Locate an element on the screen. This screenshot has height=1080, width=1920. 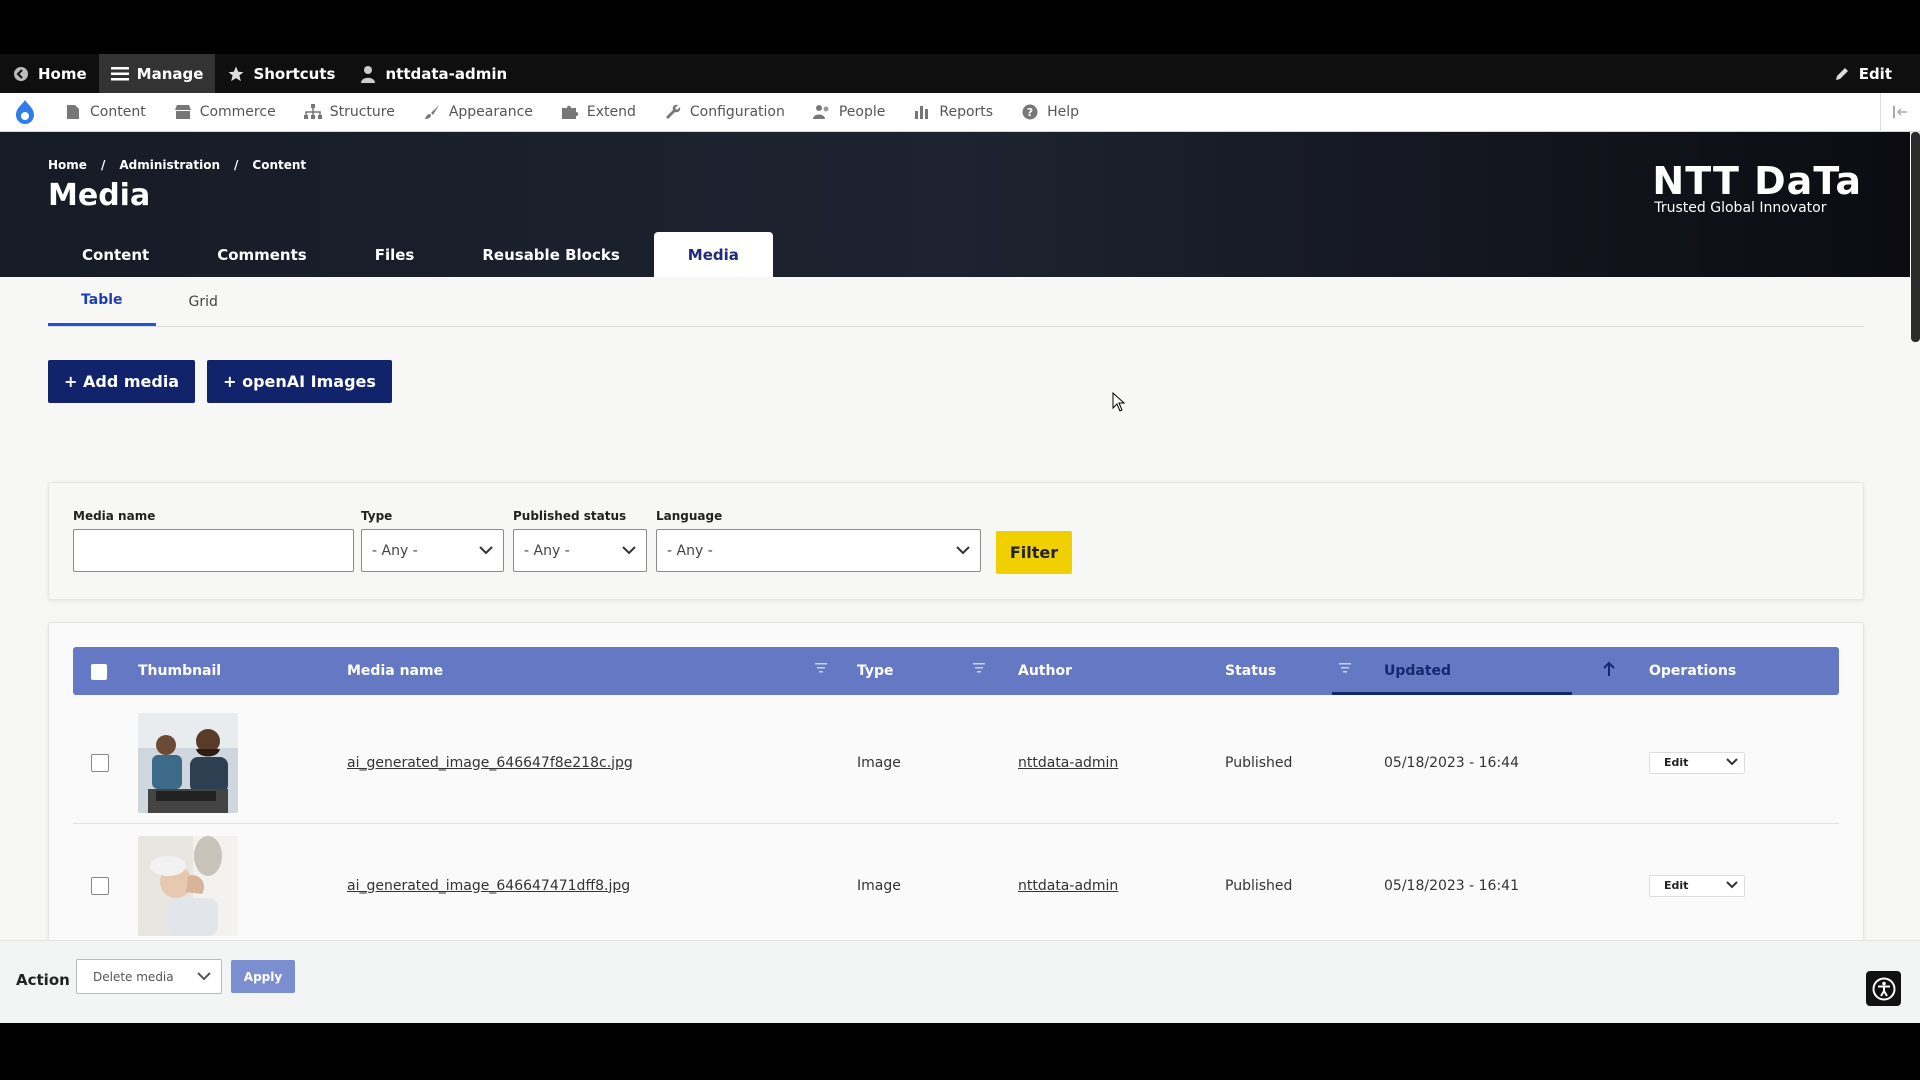
toolbar-shortcuts-label: Shortcuts is located at coordinates (294, 73).